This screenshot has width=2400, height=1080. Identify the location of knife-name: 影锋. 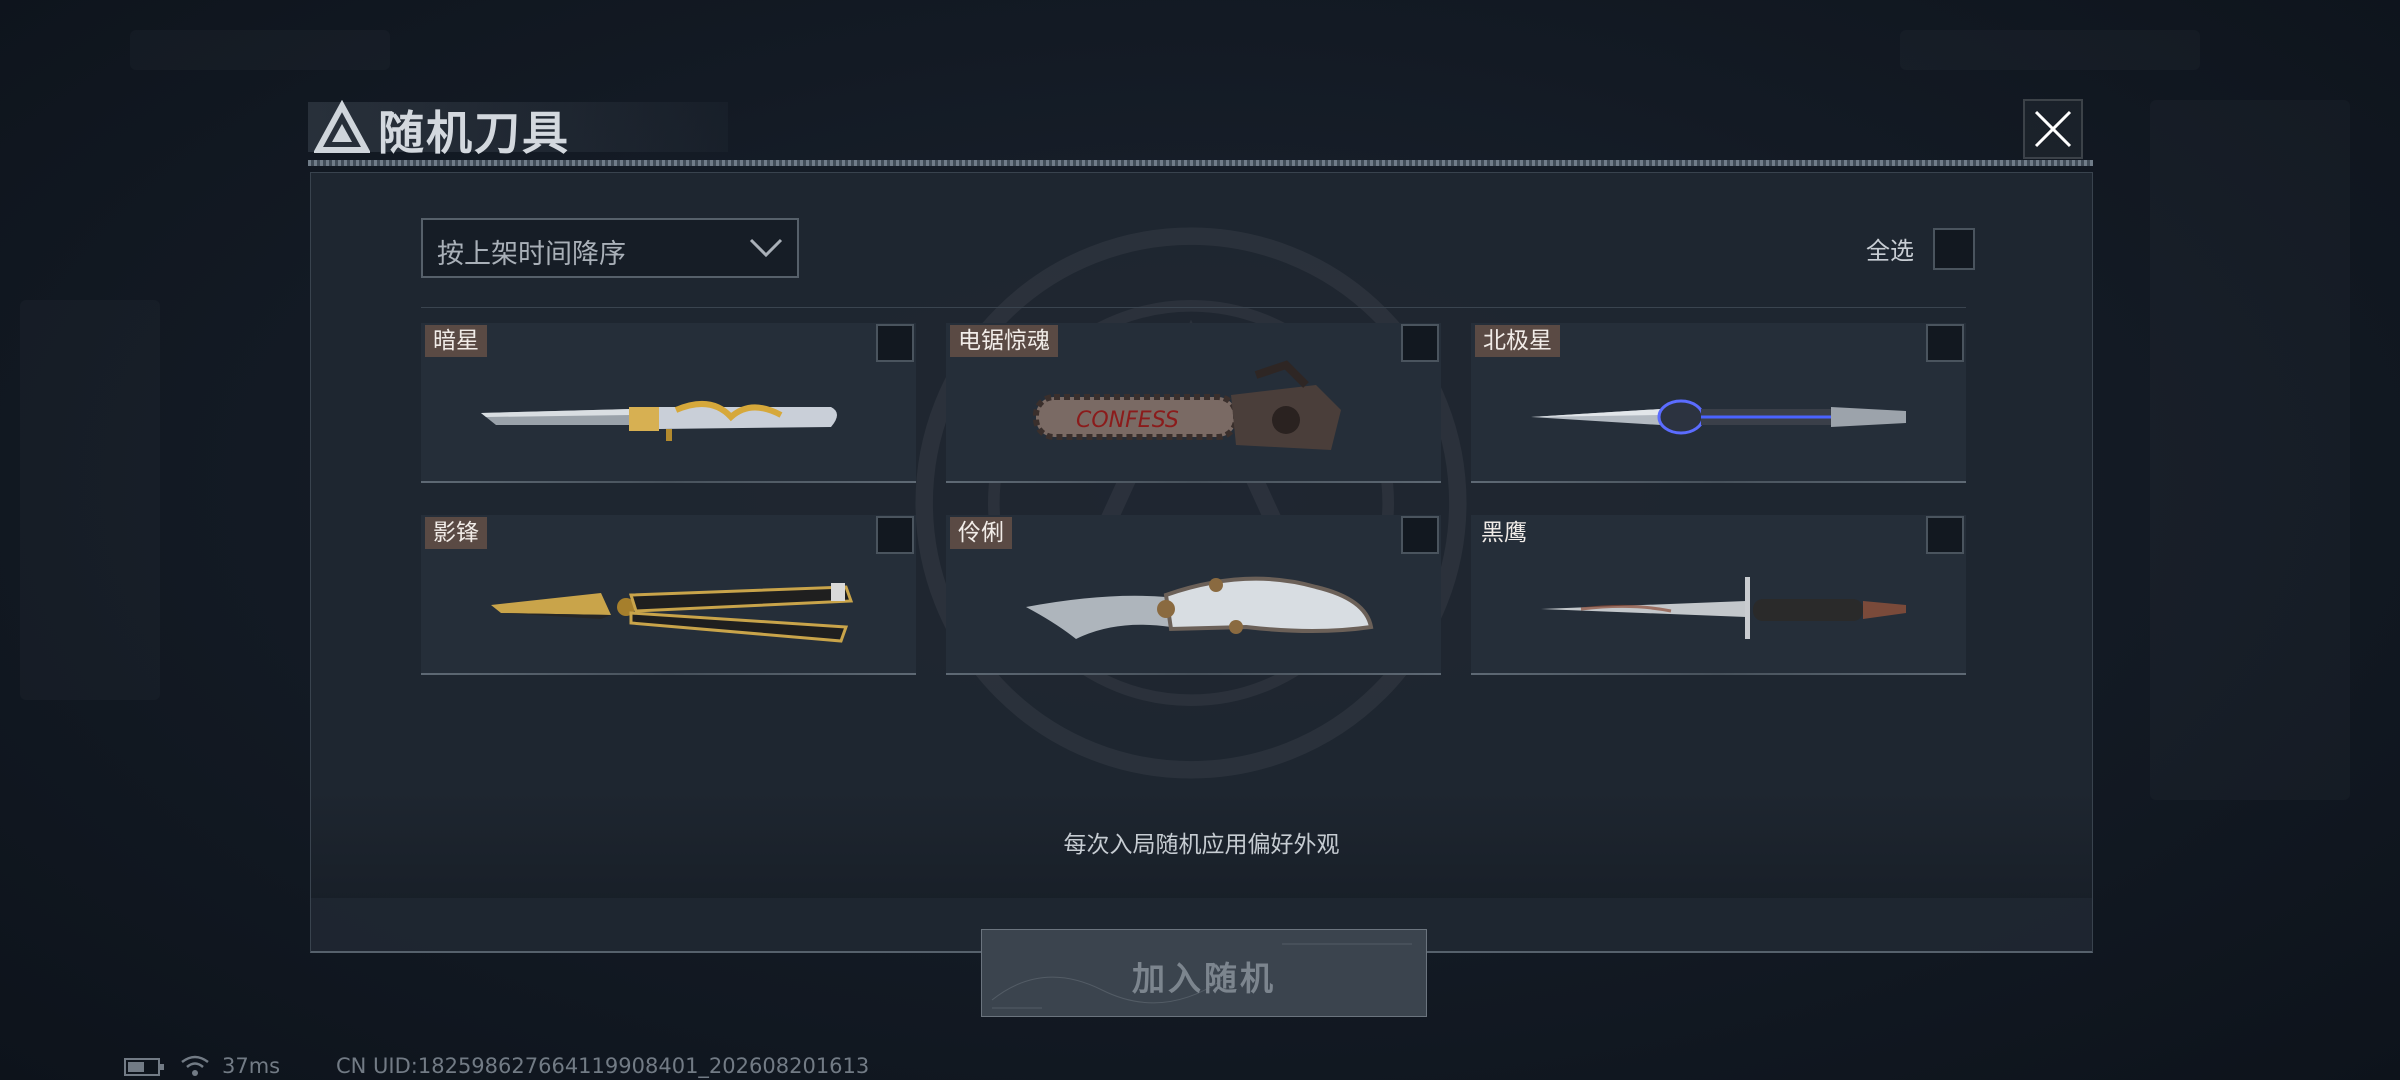
(456, 533).